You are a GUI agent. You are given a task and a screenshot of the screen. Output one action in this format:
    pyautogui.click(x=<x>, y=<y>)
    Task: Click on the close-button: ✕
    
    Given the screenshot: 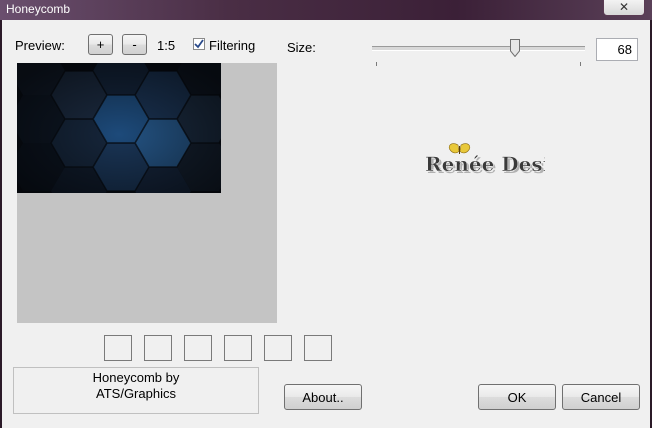 What is the action you would take?
    pyautogui.click(x=624, y=8)
    